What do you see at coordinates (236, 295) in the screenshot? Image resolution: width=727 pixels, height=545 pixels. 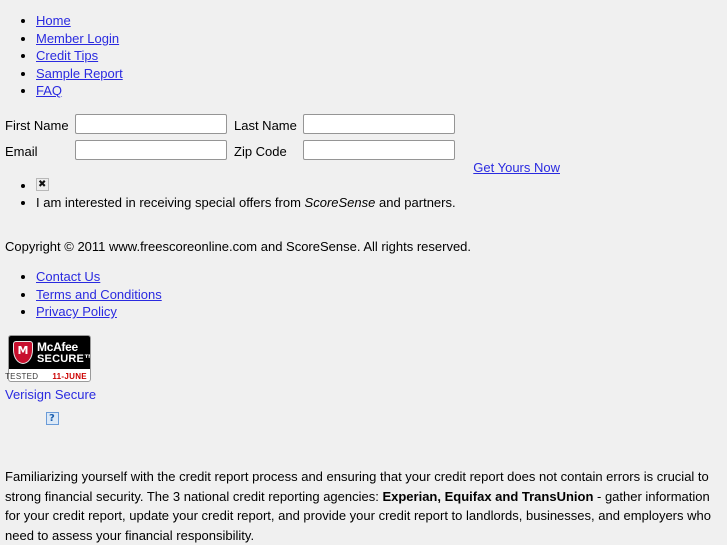 I see `list-item: Terms and Conditions` at bounding box center [236, 295].